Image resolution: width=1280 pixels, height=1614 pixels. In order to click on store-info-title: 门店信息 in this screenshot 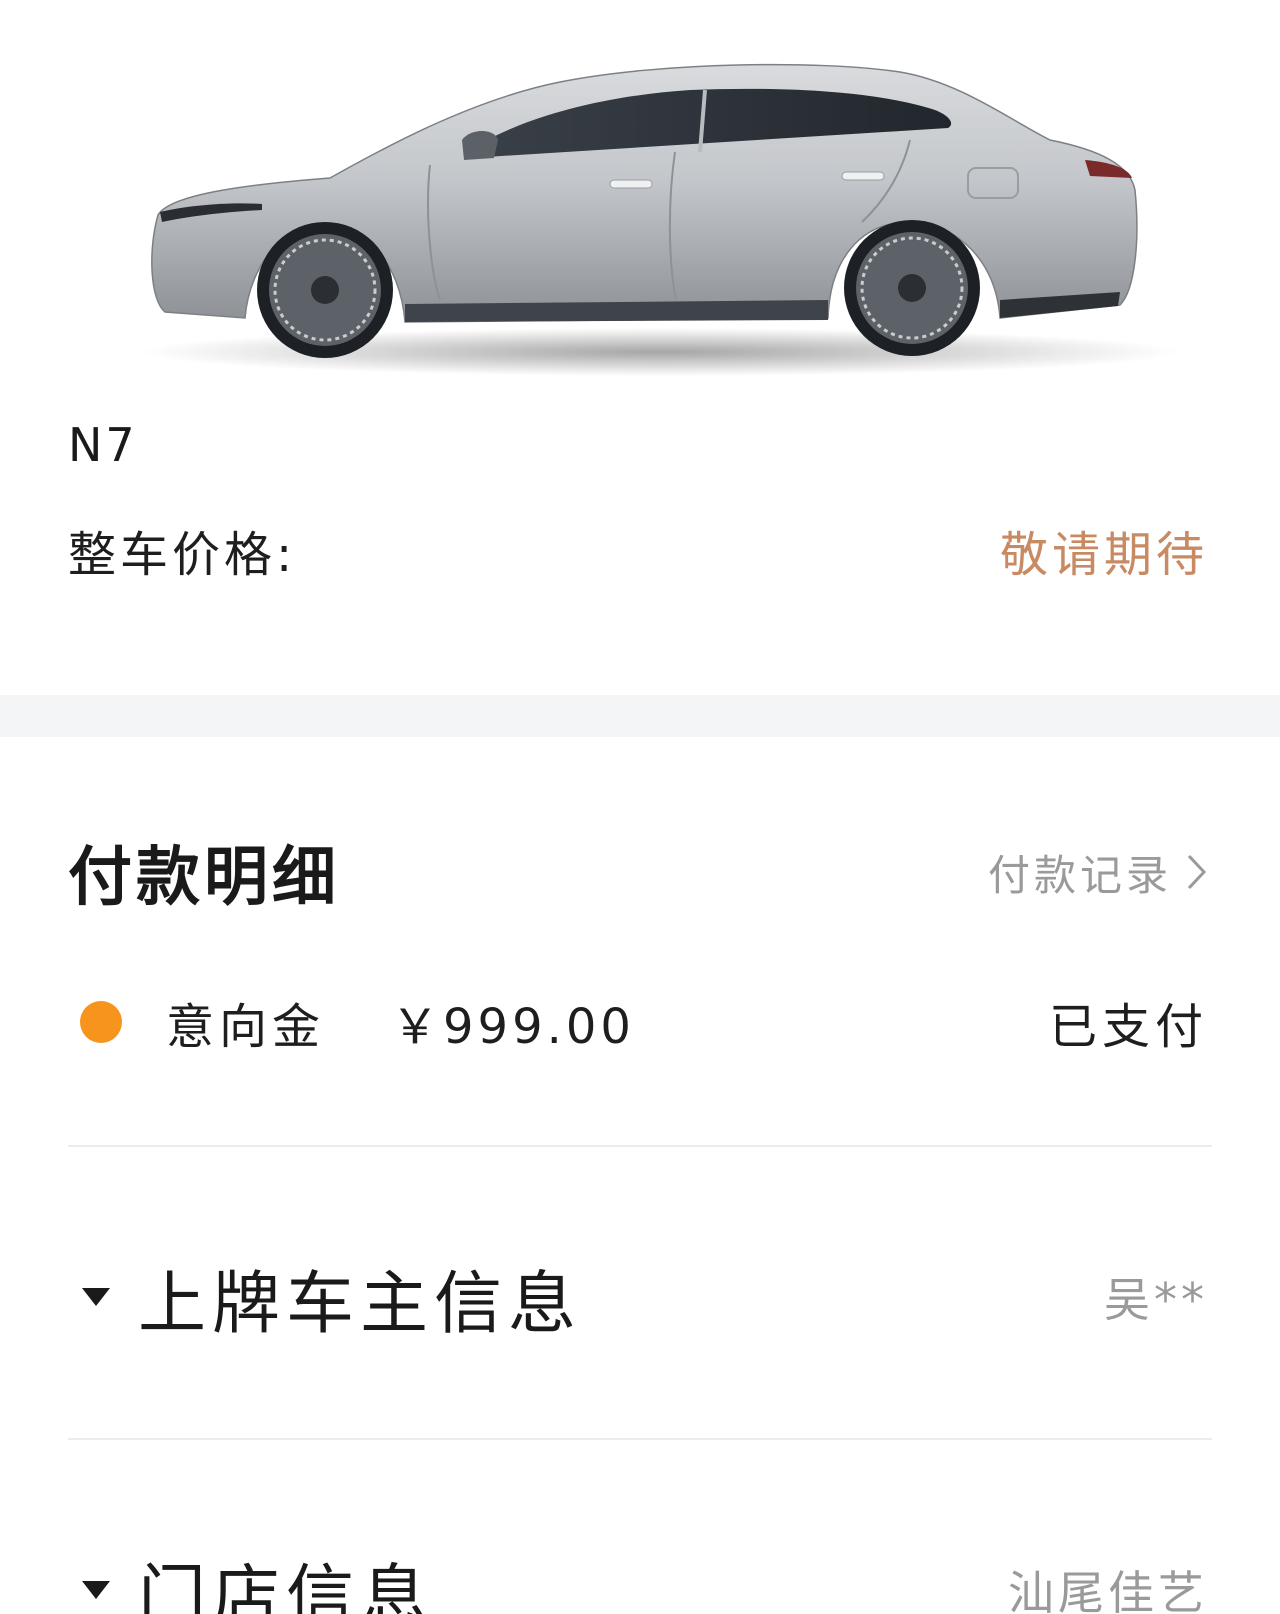, I will do `click(286, 1585)`.